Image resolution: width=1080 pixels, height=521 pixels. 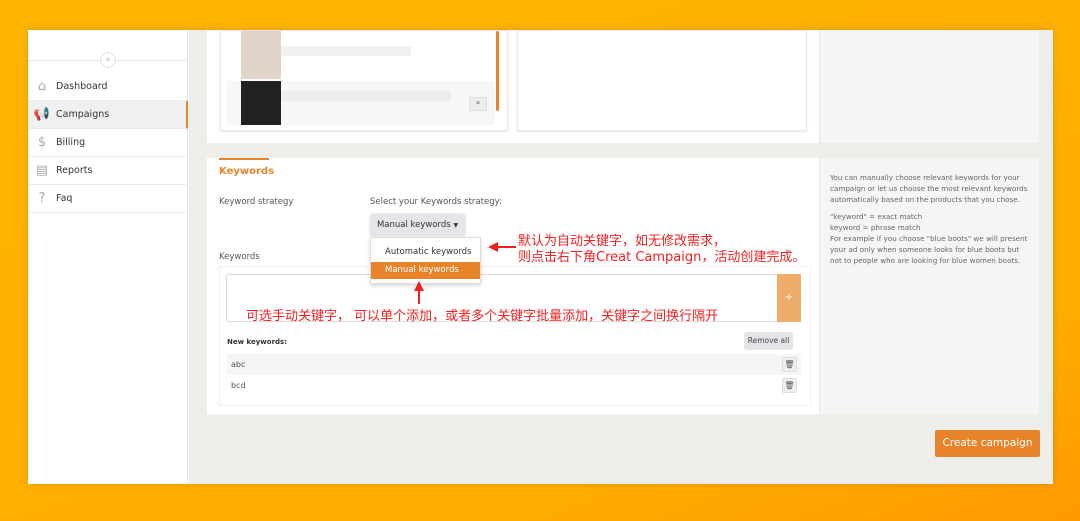 What do you see at coordinates (71, 142) in the screenshot?
I see `sidebar-item-label: Billing` at bounding box center [71, 142].